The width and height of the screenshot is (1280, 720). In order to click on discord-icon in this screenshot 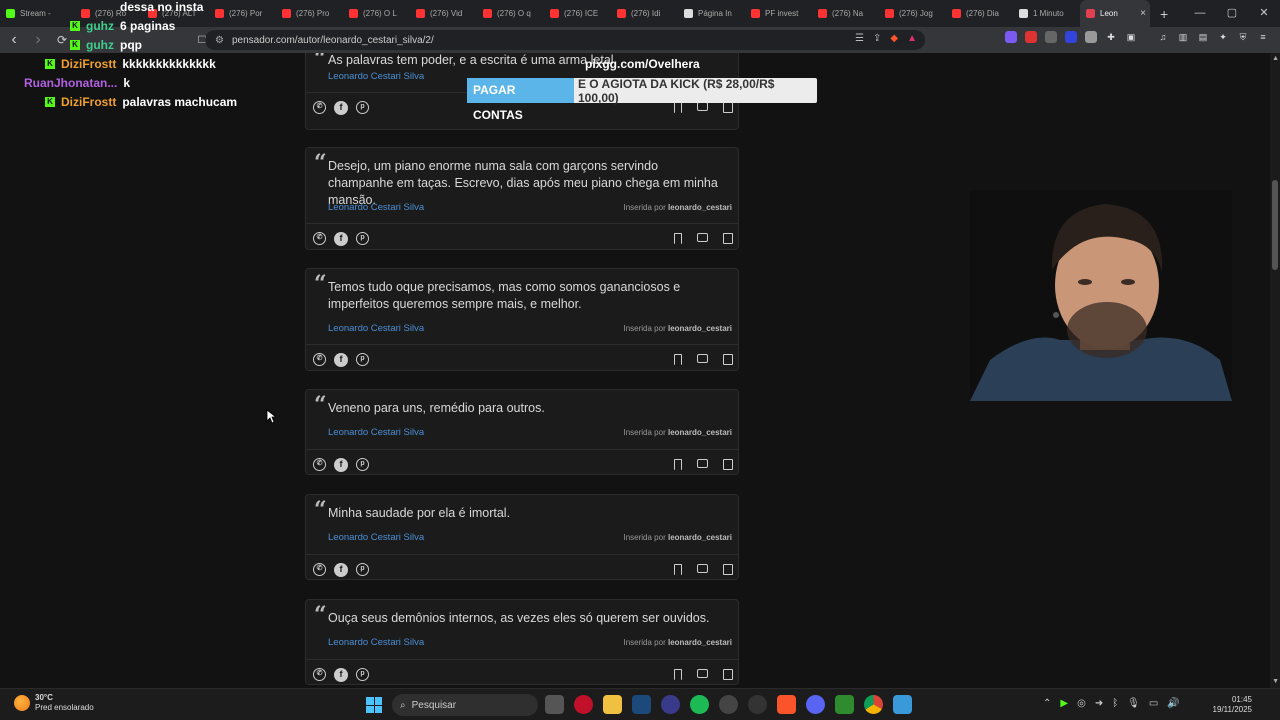, I will do `click(815, 704)`.